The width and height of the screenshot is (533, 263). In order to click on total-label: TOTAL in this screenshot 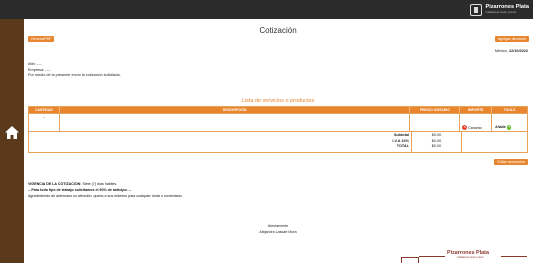, I will do `click(402, 146)`.